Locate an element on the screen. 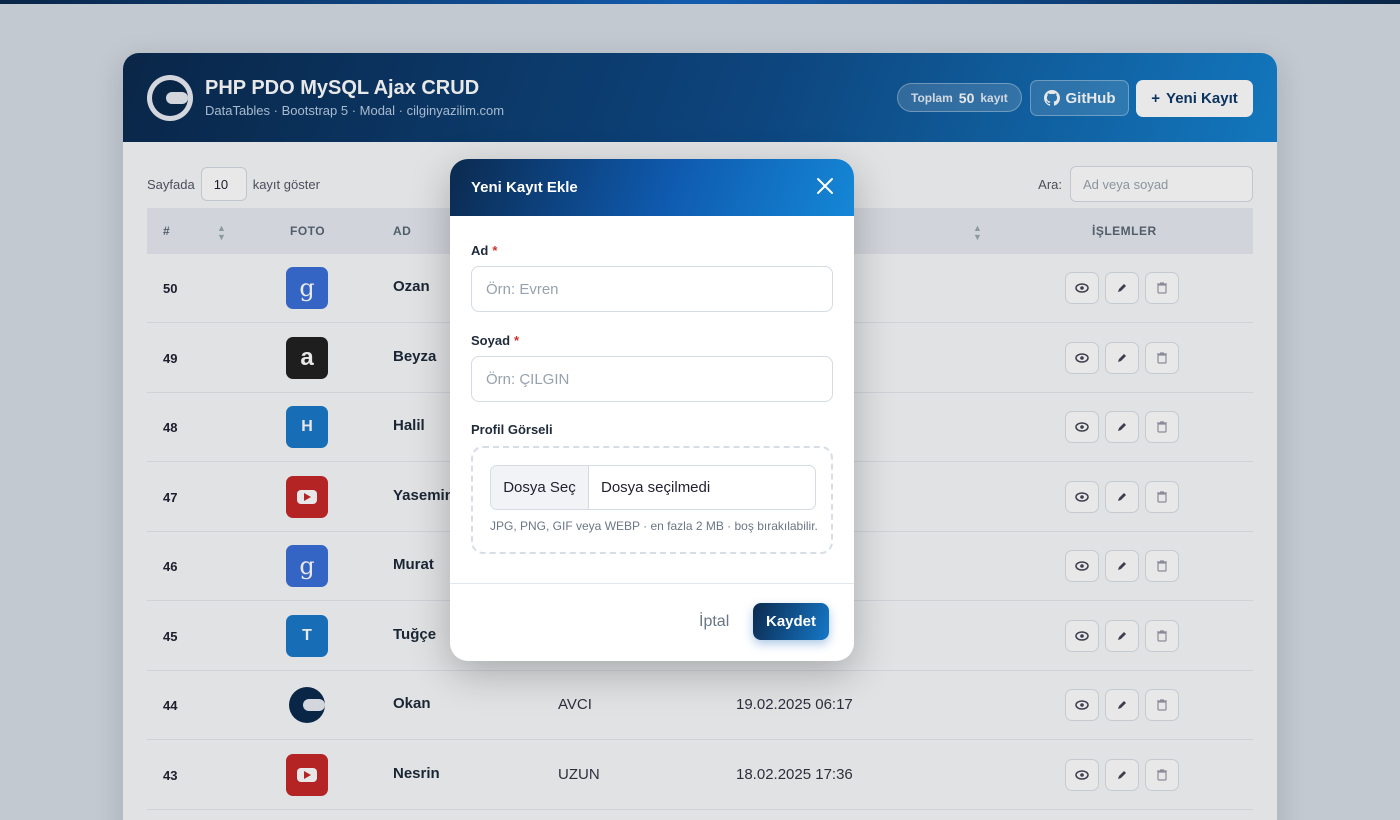  close-icon is located at coordinates (825, 186).